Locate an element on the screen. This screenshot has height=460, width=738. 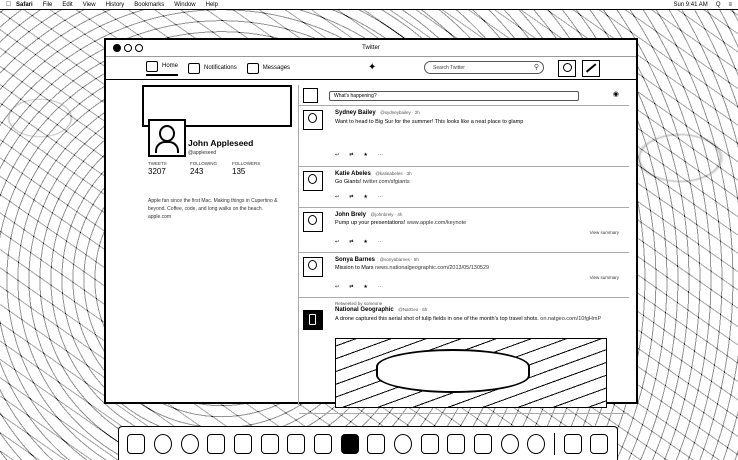
ibooks-icon is located at coordinates (429, 443).